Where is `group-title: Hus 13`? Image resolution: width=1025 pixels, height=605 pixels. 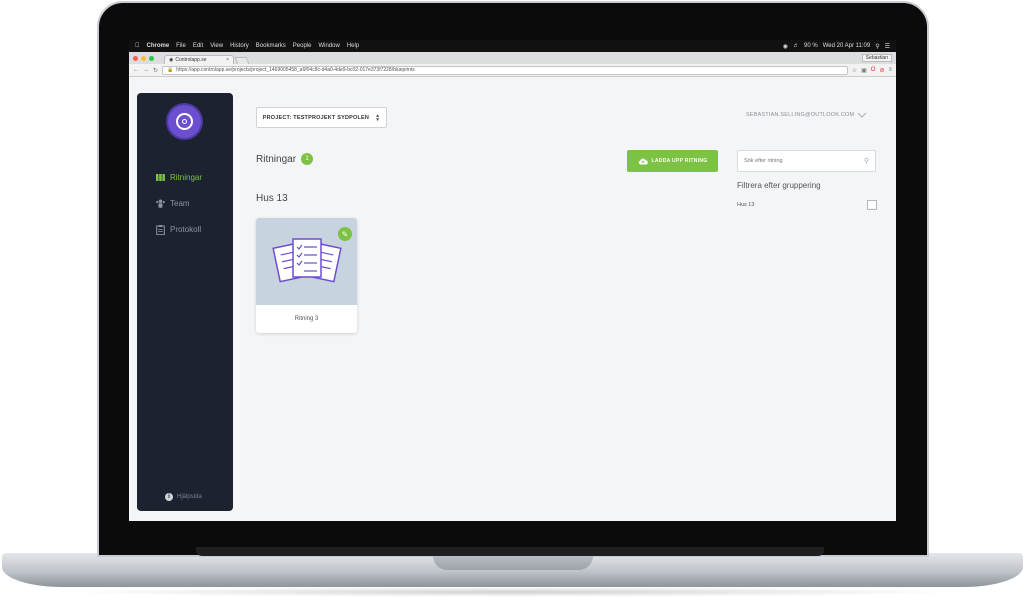
group-title: Hus 13 is located at coordinates (272, 198).